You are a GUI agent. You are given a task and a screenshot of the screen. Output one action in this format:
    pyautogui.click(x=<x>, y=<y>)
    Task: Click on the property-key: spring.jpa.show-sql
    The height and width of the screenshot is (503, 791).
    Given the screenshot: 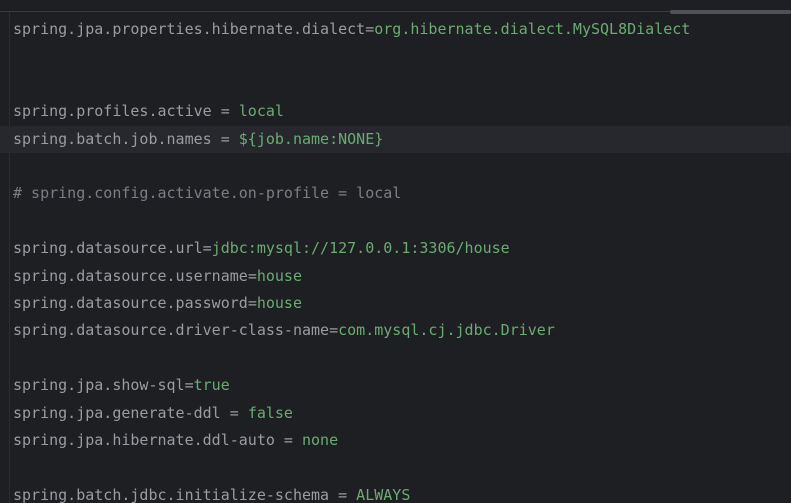 What is the action you would take?
    pyautogui.click(x=99, y=385)
    